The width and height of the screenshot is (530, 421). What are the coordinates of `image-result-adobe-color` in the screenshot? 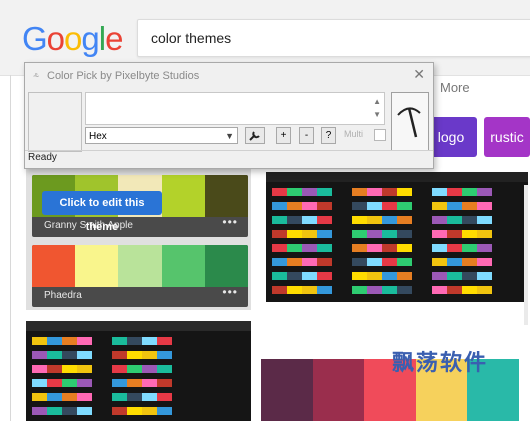 It's located at (138, 371).